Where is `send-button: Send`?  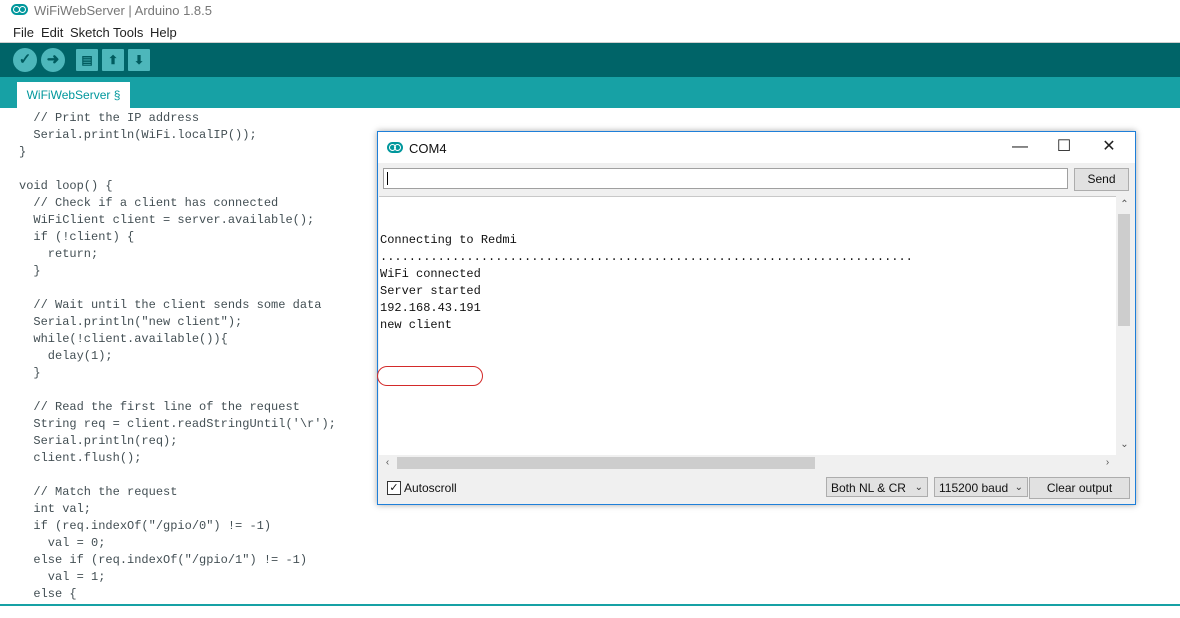 send-button: Send is located at coordinates (1101, 179).